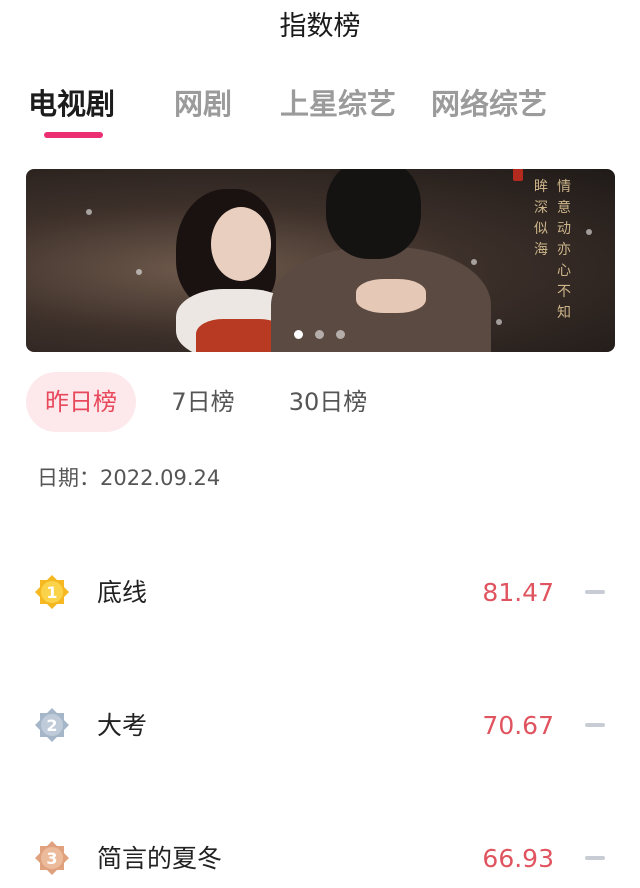  Describe the element at coordinates (71, 104) in the screenshot. I see `tab-tv-drama: 电视剧` at that location.